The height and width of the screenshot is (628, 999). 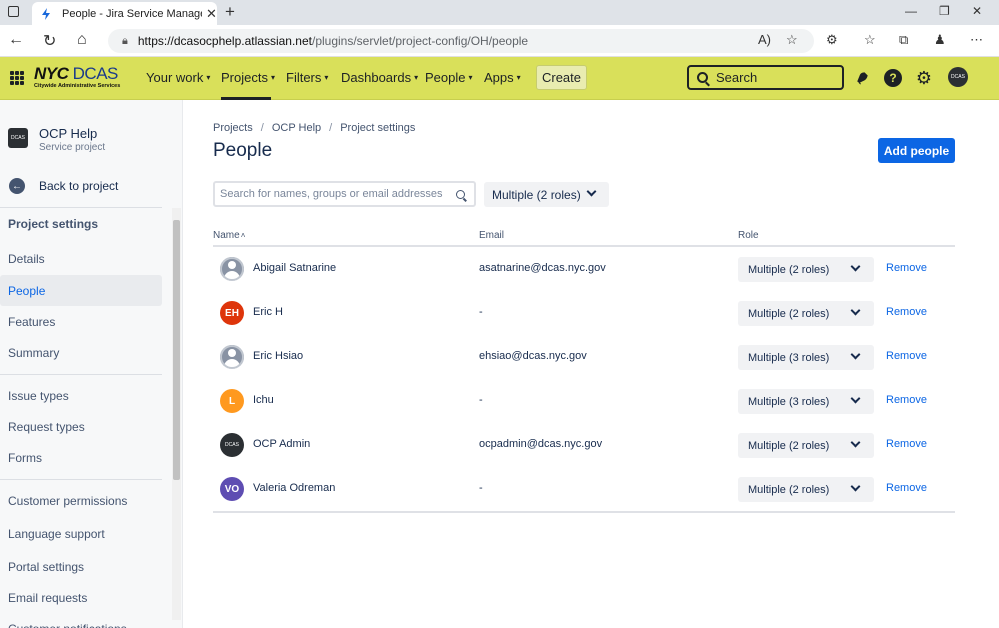 I want to click on tab-title: People - Jira Service Management, so click(x=132, y=13).